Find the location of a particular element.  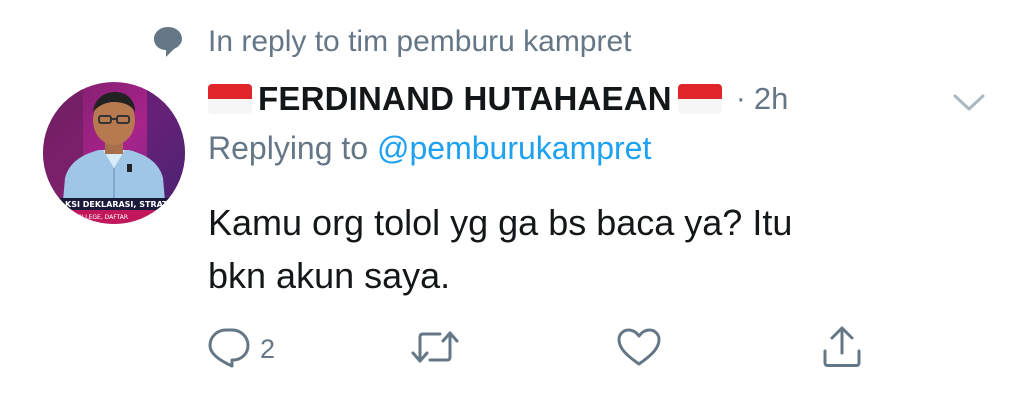

reply-context-text: In reply to tim pemburu kampret is located at coordinates (420, 42).